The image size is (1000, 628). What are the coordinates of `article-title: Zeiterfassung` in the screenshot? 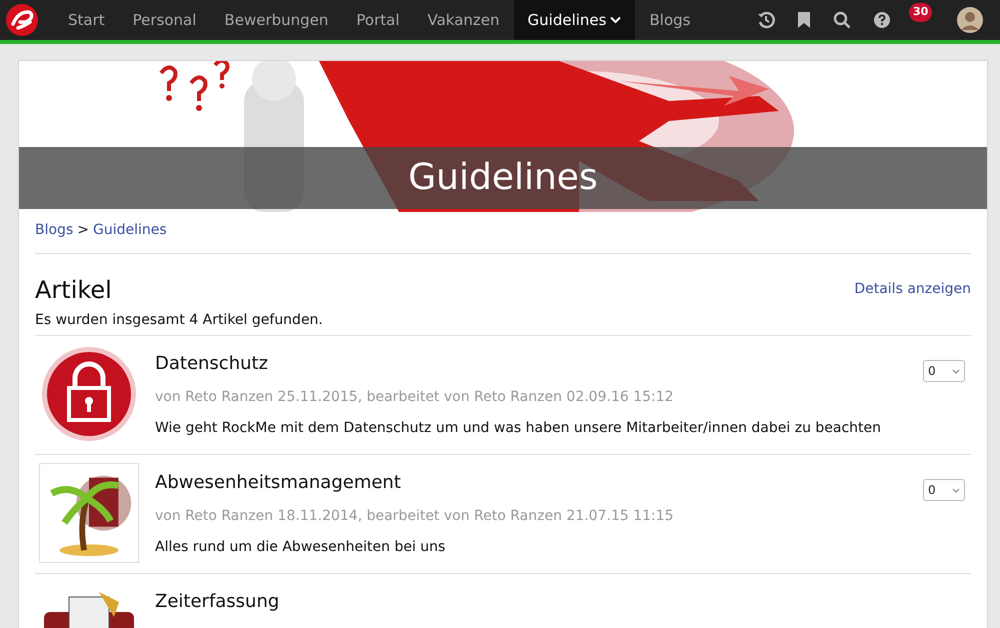 It's located at (560, 601).